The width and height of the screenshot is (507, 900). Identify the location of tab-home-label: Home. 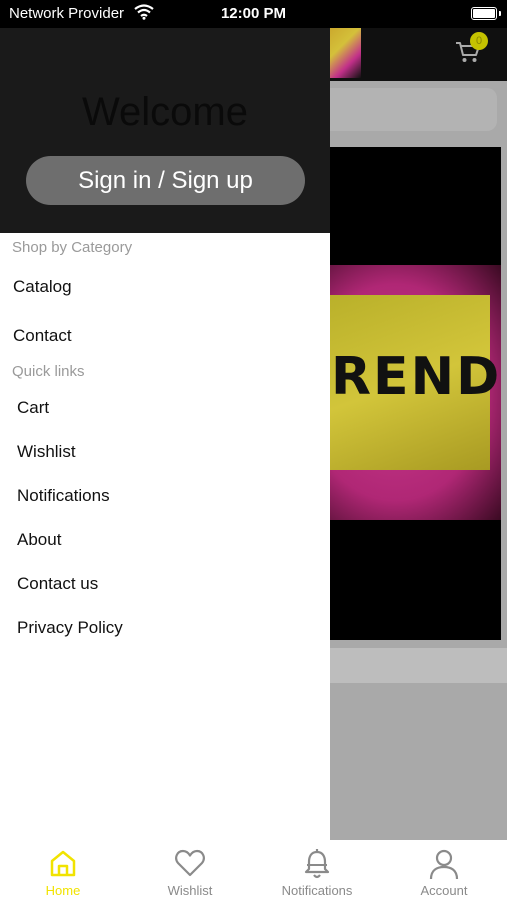
(63, 890).